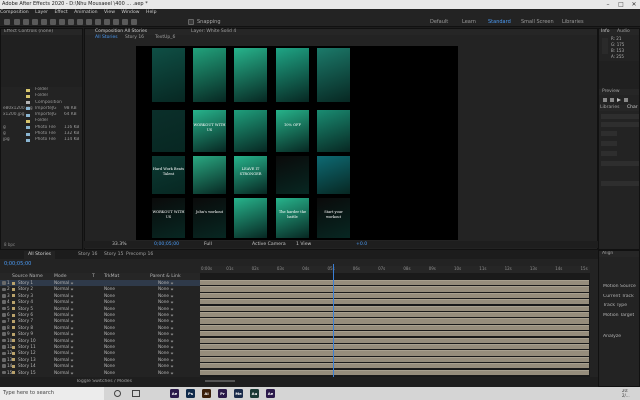  What do you see at coordinates (100, 353) in the screenshot?
I see `layer-row: 12 Story 12 Normal None None` at bounding box center [100, 353].